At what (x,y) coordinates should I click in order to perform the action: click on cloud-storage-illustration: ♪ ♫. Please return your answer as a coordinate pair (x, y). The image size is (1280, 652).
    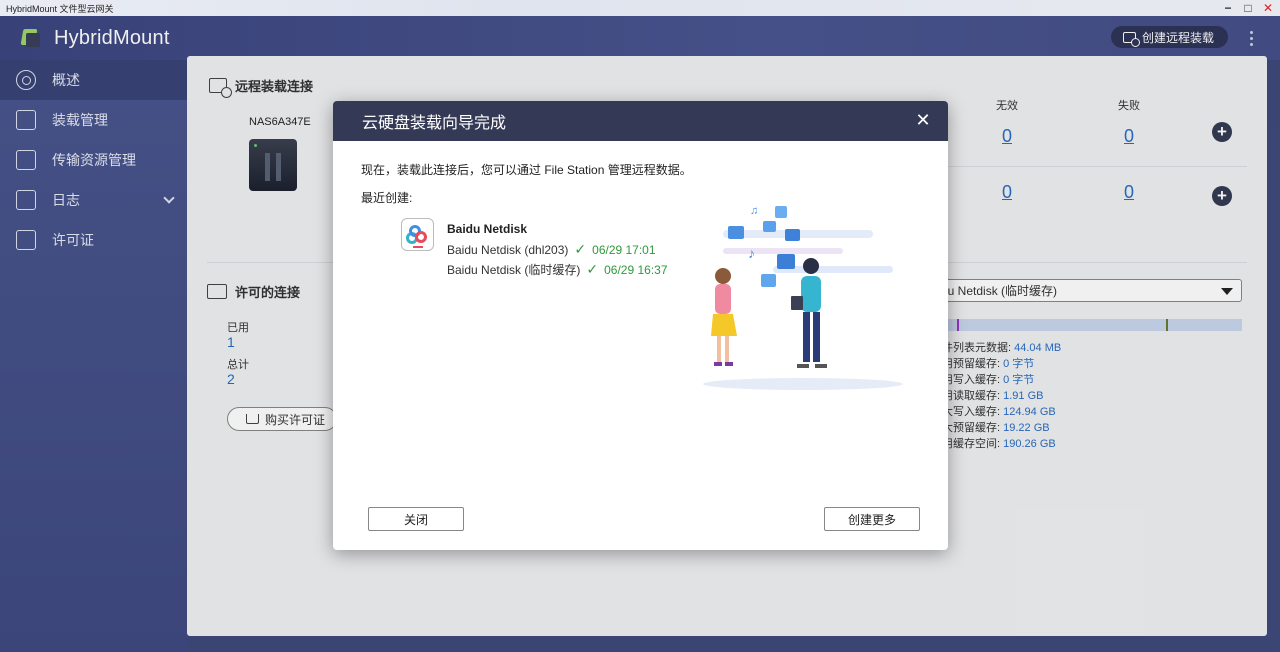
    Looking at the image, I should click on (803, 297).